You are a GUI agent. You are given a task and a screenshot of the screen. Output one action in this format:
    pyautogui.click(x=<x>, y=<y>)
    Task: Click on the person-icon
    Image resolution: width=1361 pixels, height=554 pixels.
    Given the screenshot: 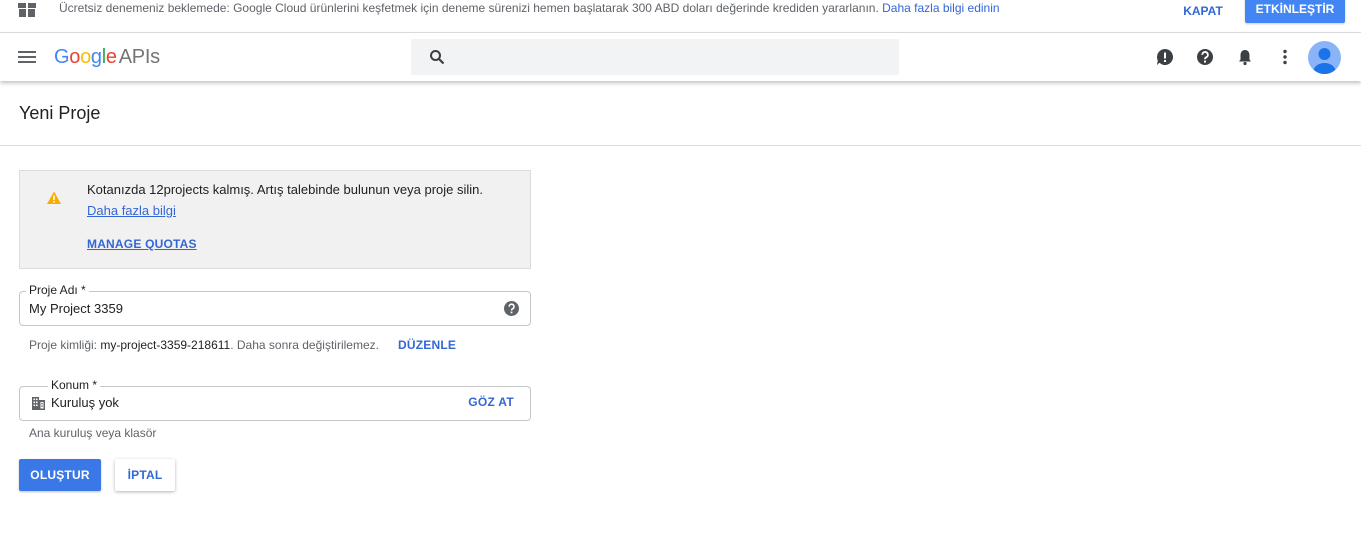 What is the action you would take?
    pyautogui.click(x=1324, y=61)
    